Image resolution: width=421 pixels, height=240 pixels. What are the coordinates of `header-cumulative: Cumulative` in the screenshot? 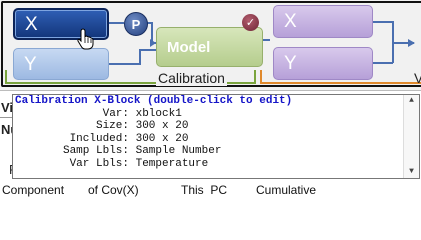 It's located at (286, 190).